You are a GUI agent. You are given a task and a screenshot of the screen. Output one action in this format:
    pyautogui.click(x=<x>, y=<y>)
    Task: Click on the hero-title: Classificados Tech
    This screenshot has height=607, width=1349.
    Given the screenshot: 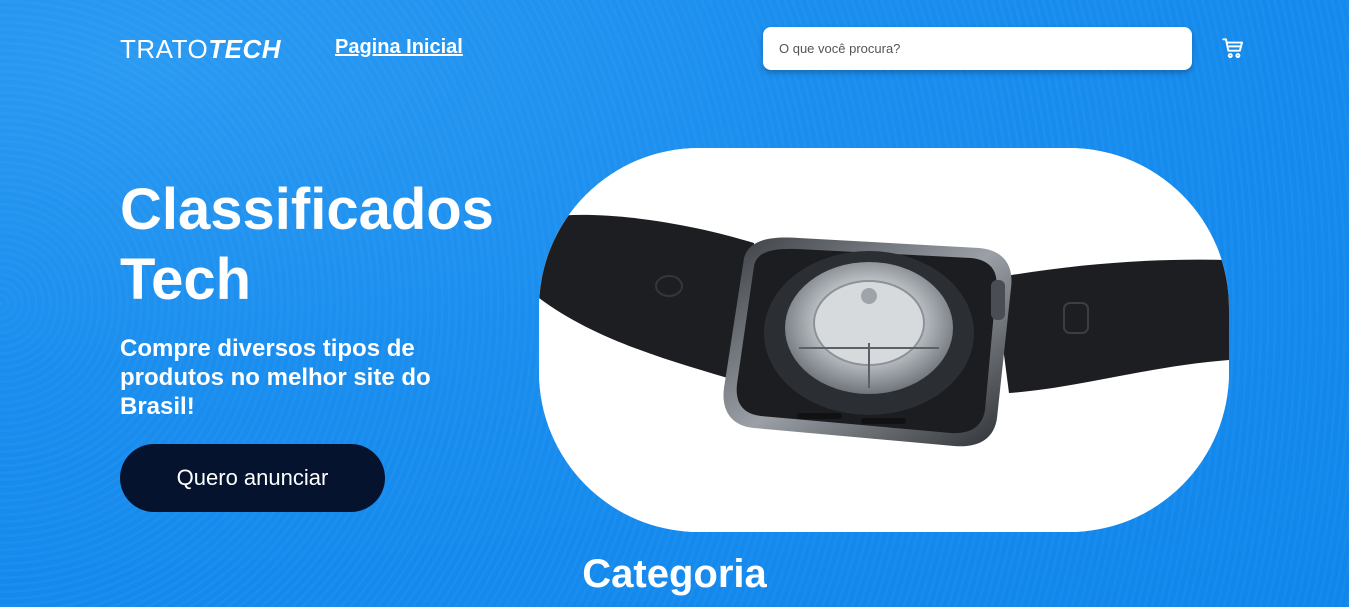 What is the action you would take?
    pyautogui.click(x=307, y=244)
    